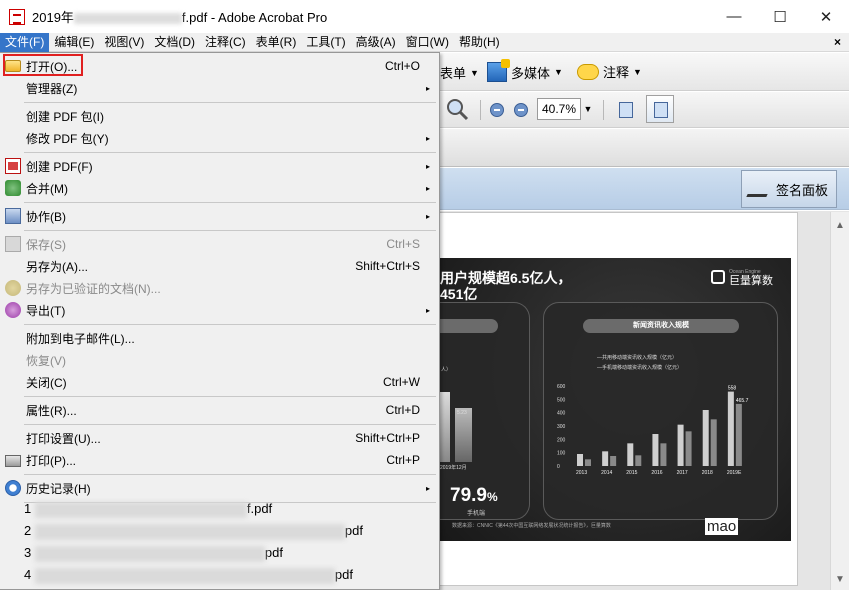 This screenshot has width=849, height=590. Describe the element at coordinates (225, 42) in the screenshot. I see `menu-comments: 注释(C)` at that location.